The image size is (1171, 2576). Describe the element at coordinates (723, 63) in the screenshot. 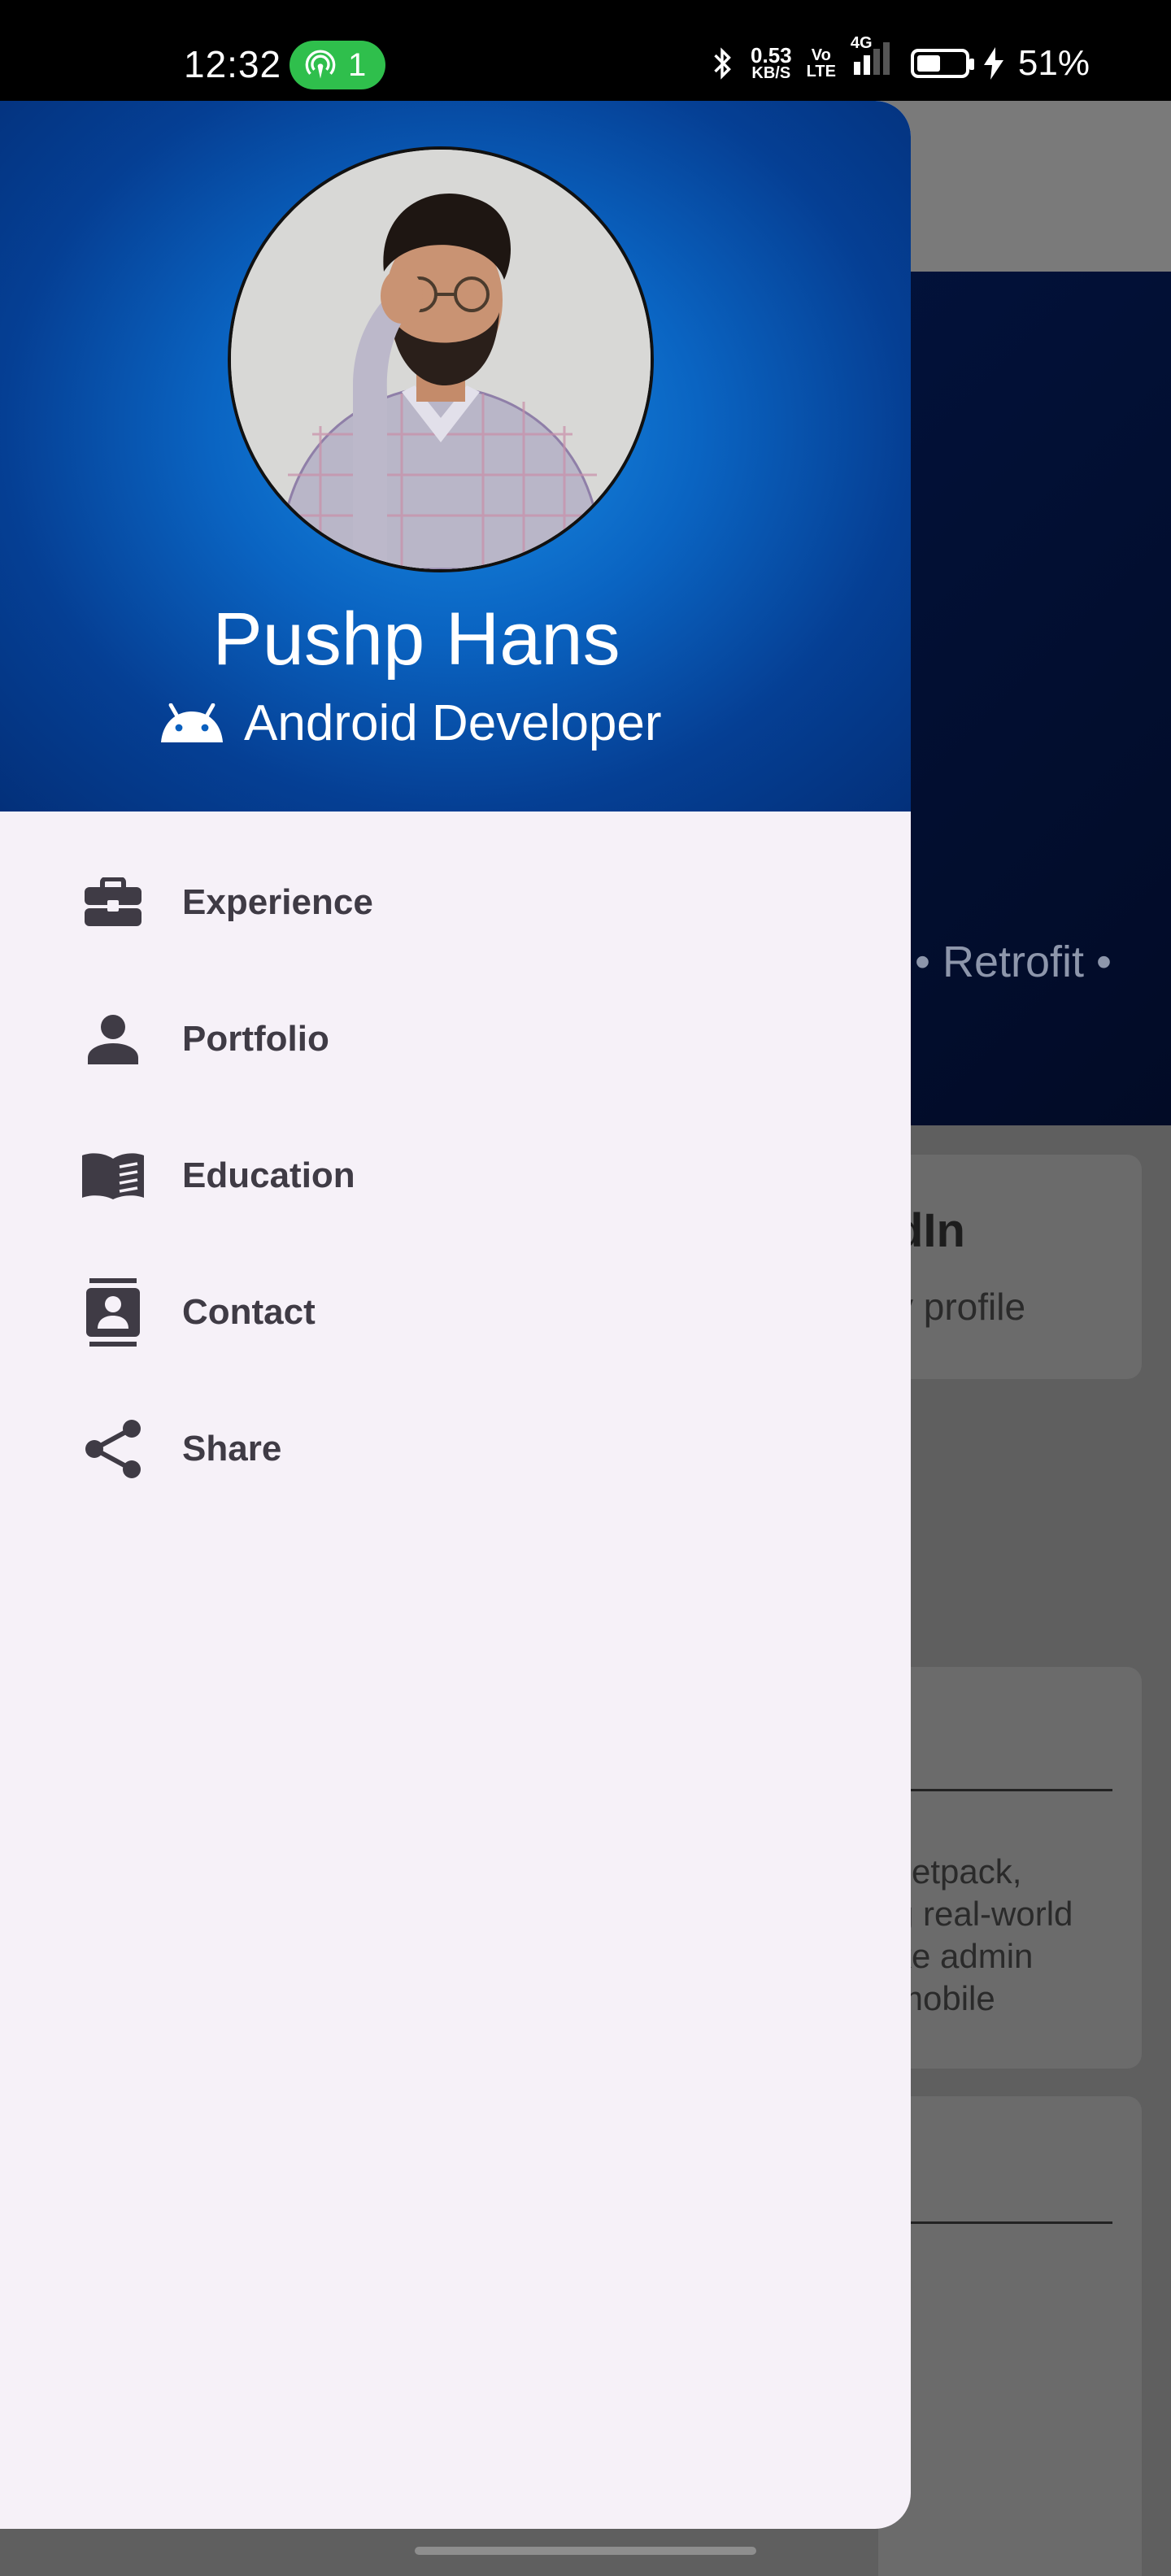

I see `bluetooth-icon` at that location.